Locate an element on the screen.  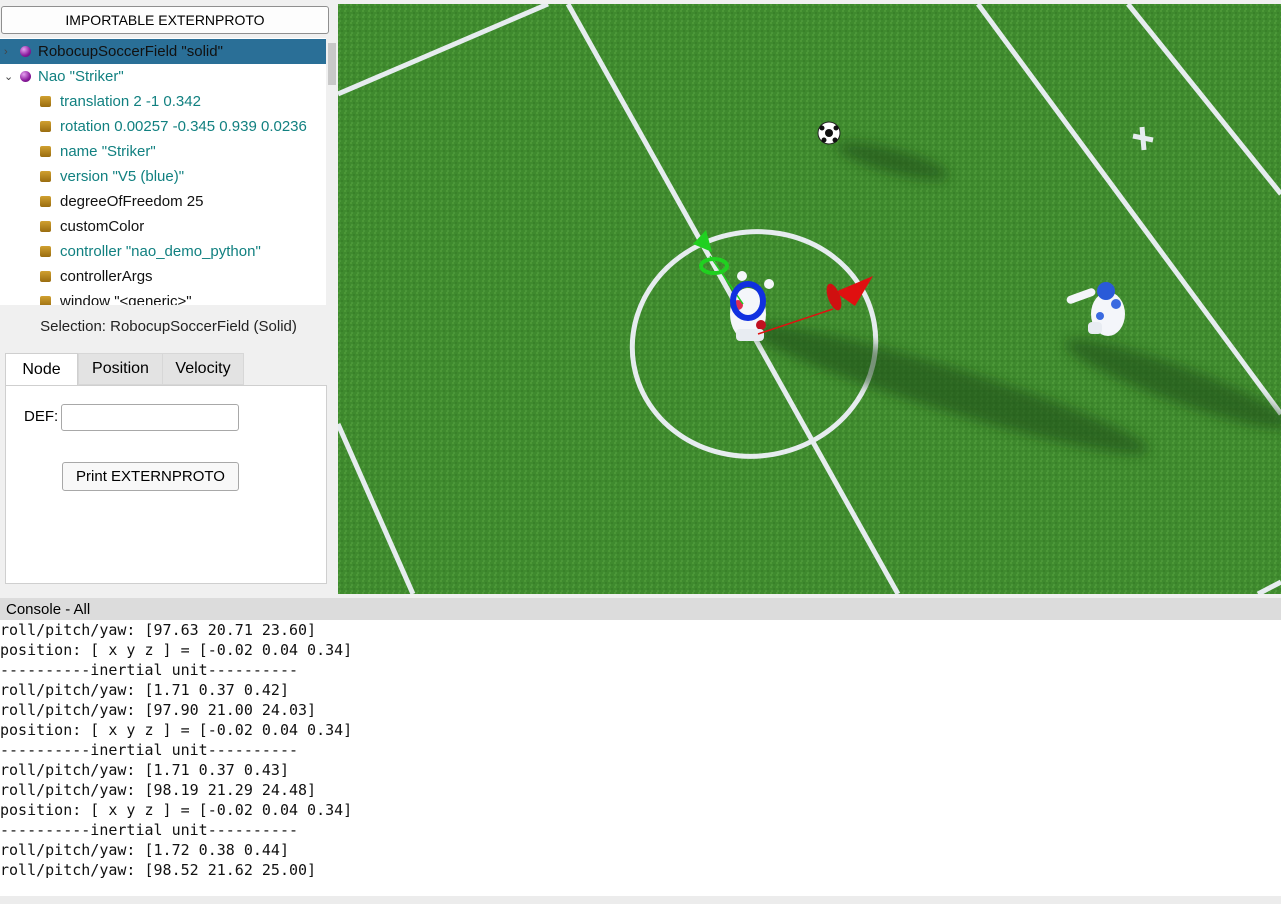
tree-node: › RobocupSoccerField "solid" is located at coordinates (163, 51).